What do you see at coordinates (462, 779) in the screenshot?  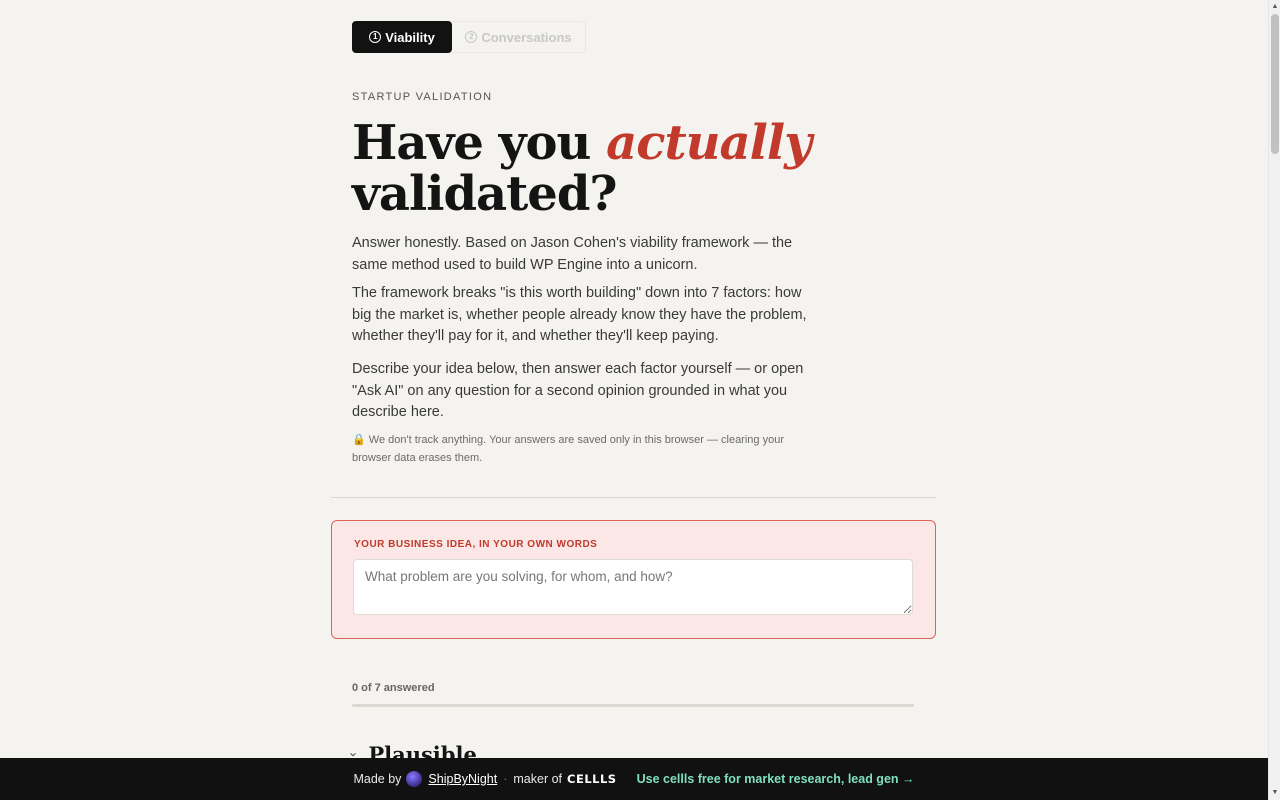 I see `author-link: ShipByNight` at bounding box center [462, 779].